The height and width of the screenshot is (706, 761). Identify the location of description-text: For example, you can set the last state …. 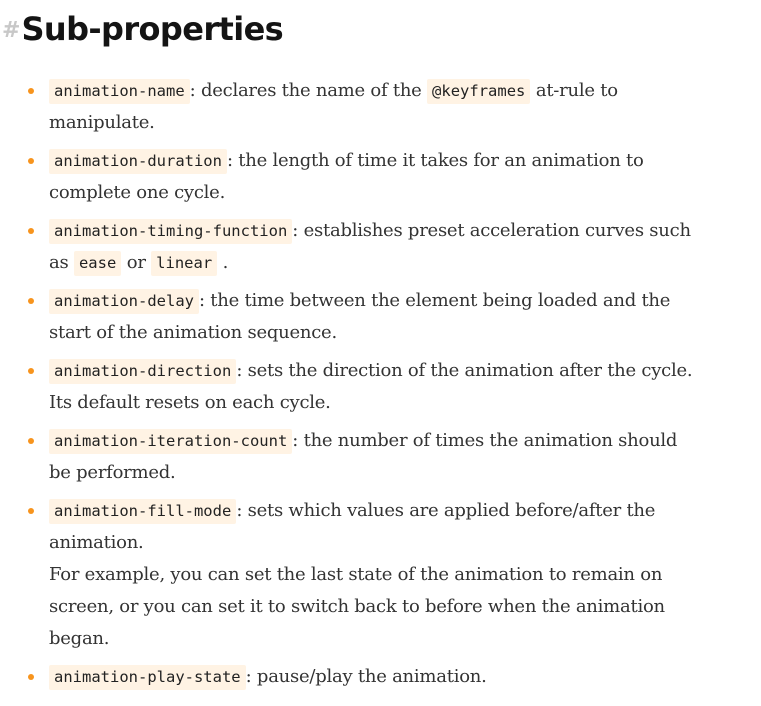
(356, 574).